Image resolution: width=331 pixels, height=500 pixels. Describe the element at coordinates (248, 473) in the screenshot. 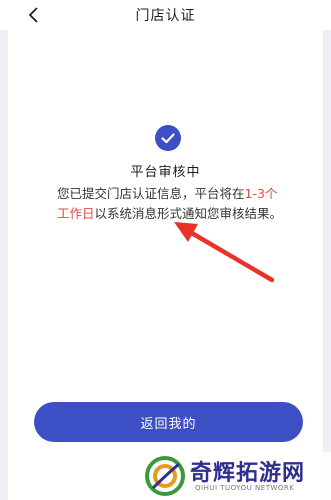

I see `watermark-text: 奇辉拓游网` at that location.